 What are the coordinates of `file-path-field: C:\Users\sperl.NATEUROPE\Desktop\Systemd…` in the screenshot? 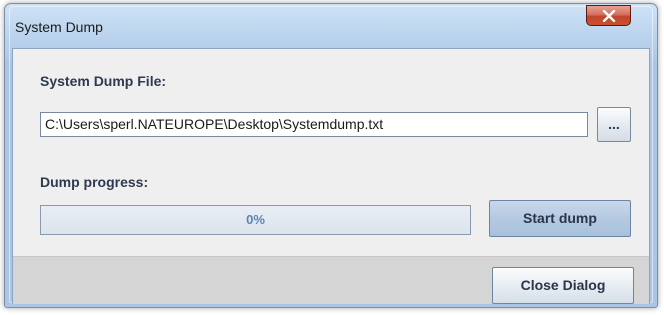 It's located at (314, 124).